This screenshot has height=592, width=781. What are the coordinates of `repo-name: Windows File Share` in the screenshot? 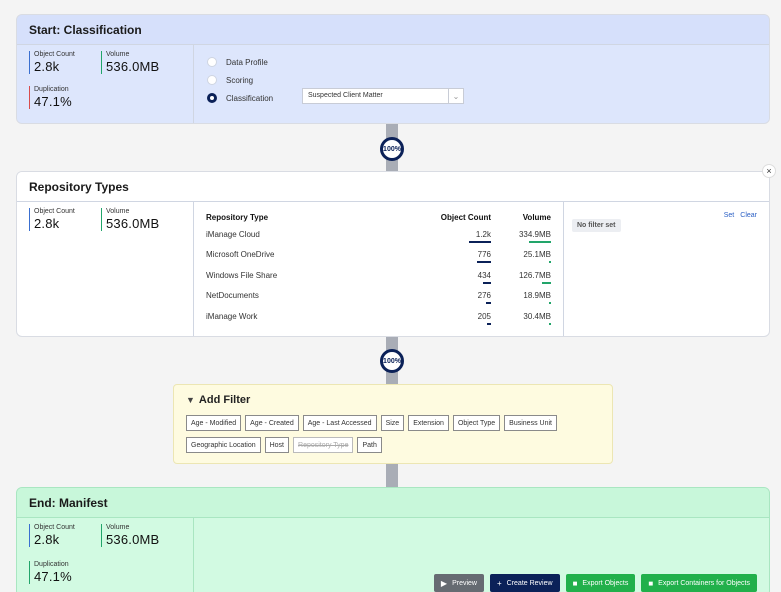 It's located at (242, 275).